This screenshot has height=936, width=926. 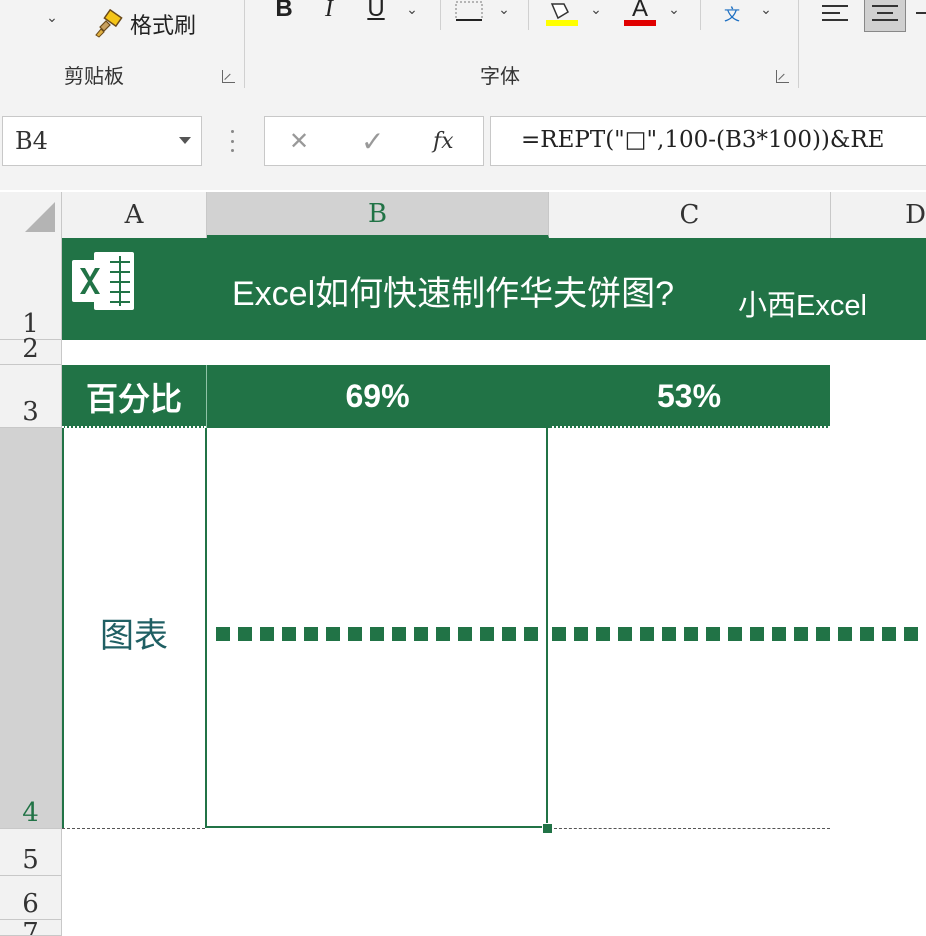 I want to click on title-banner: Excel如何快速制作华夫饼图? 小西Excel, so click(x=494, y=289).